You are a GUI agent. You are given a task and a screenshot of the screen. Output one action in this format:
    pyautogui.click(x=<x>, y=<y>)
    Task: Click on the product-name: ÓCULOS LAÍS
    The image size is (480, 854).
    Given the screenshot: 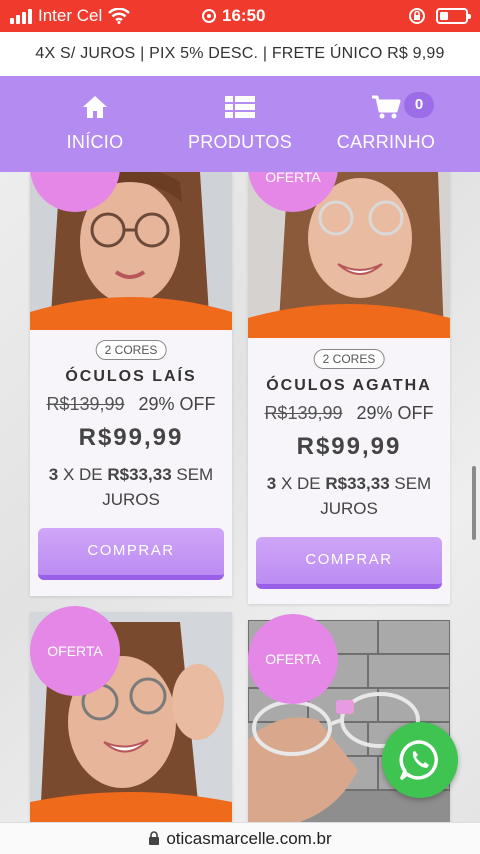 What is the action you would take?
    pyautogui.click(x=131, y=377)
    